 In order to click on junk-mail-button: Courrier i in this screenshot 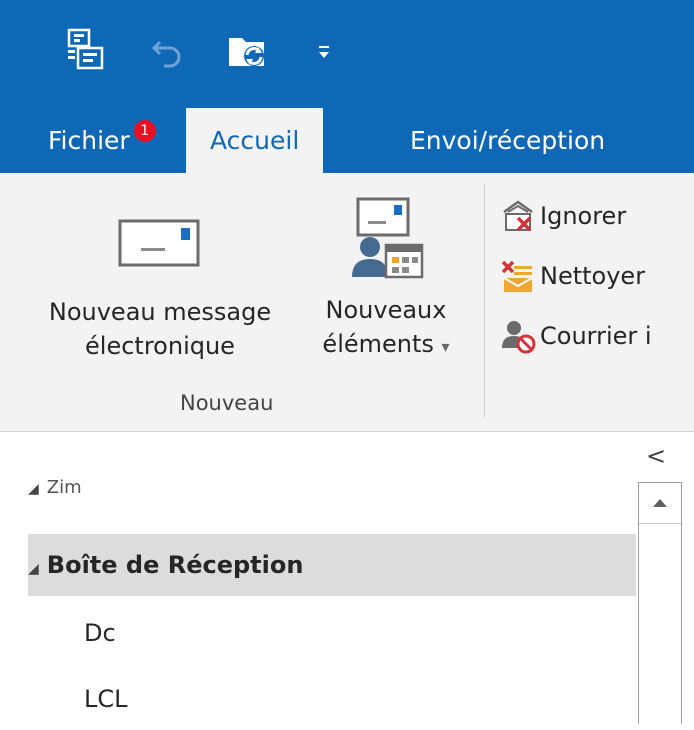, I will do `click(575, 336)`.